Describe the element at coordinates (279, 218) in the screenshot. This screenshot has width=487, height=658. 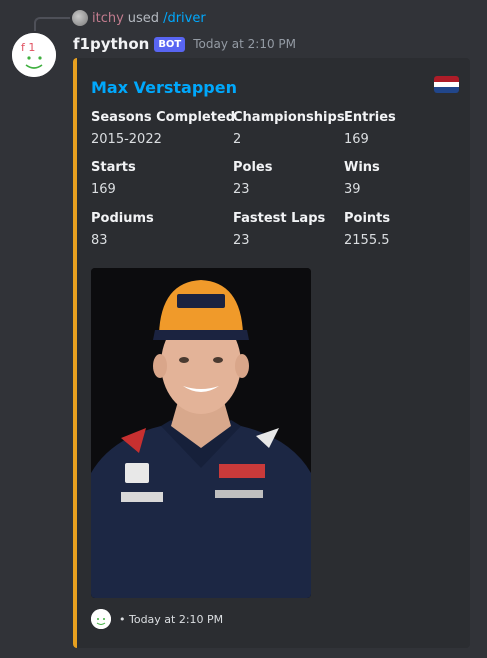
I see `field-name: Fastest Laps` at that location.